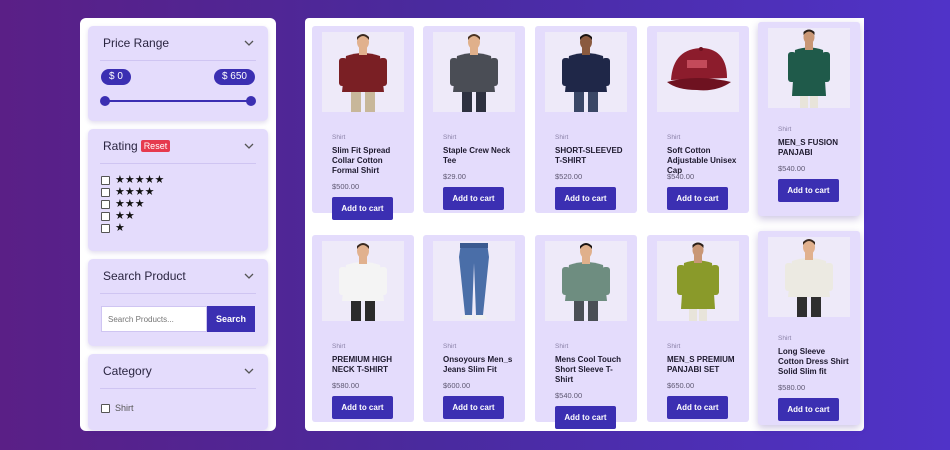  What do you see at coordinates (116, 77) in the screenshot?
I see `price-min-badge: $ 0` at bounding box center [116, 77].